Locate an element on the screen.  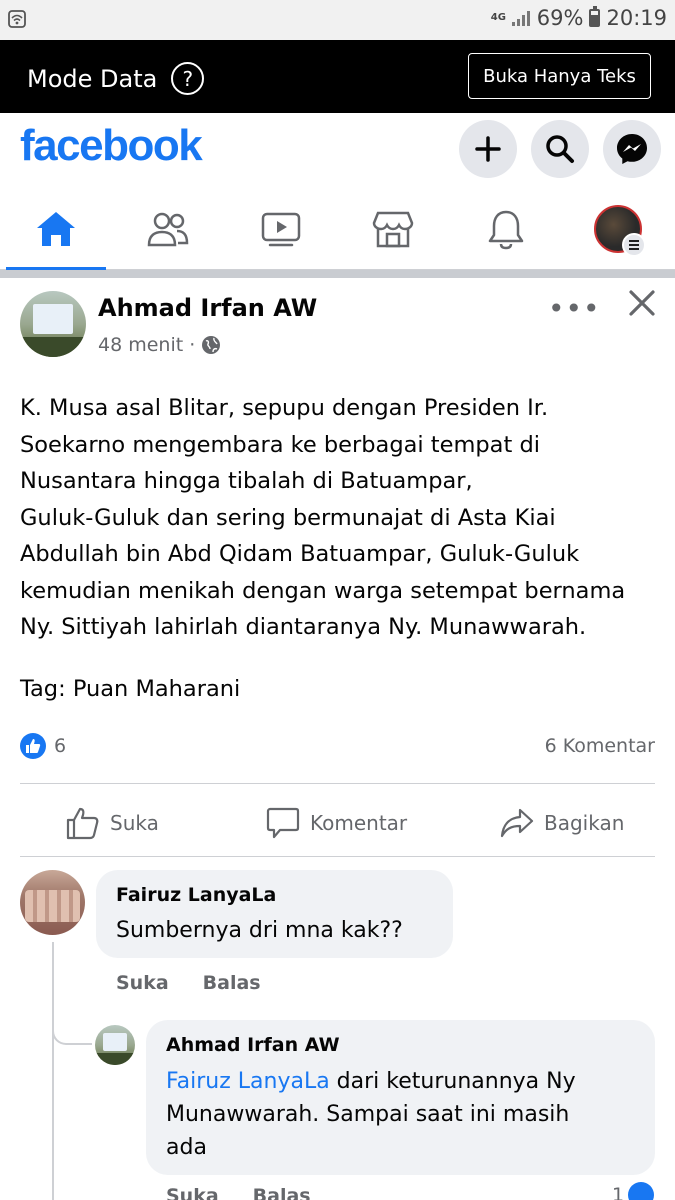
close-icon is located at coordinates (642, 303).